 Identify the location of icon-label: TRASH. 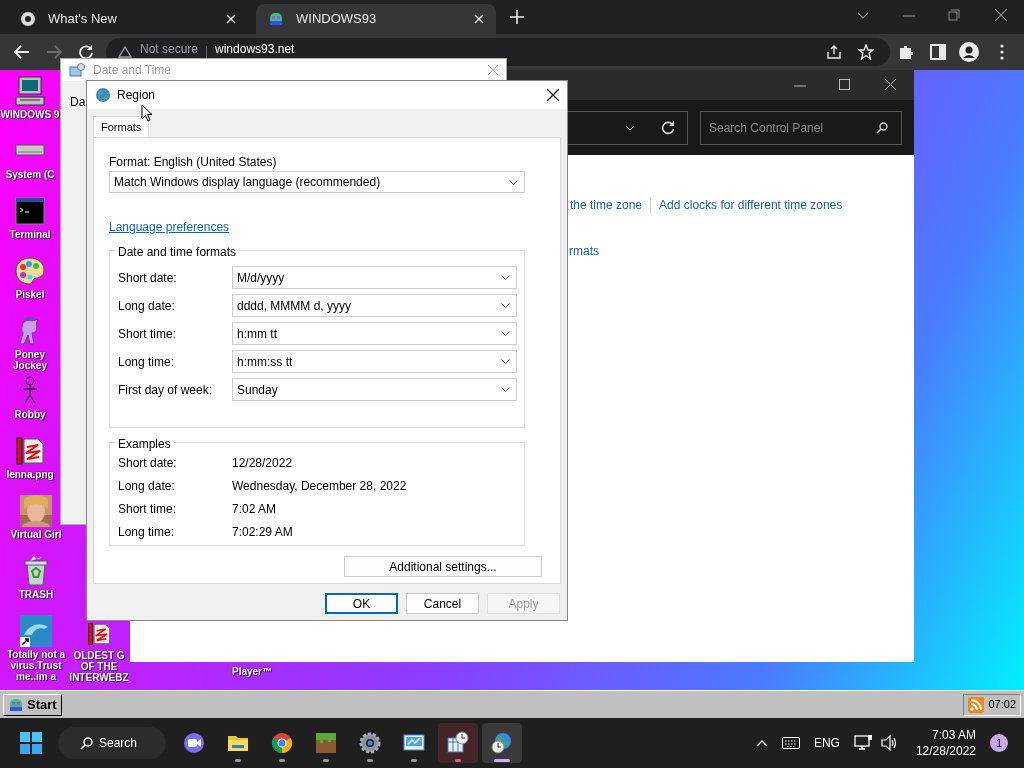
(36, 594).